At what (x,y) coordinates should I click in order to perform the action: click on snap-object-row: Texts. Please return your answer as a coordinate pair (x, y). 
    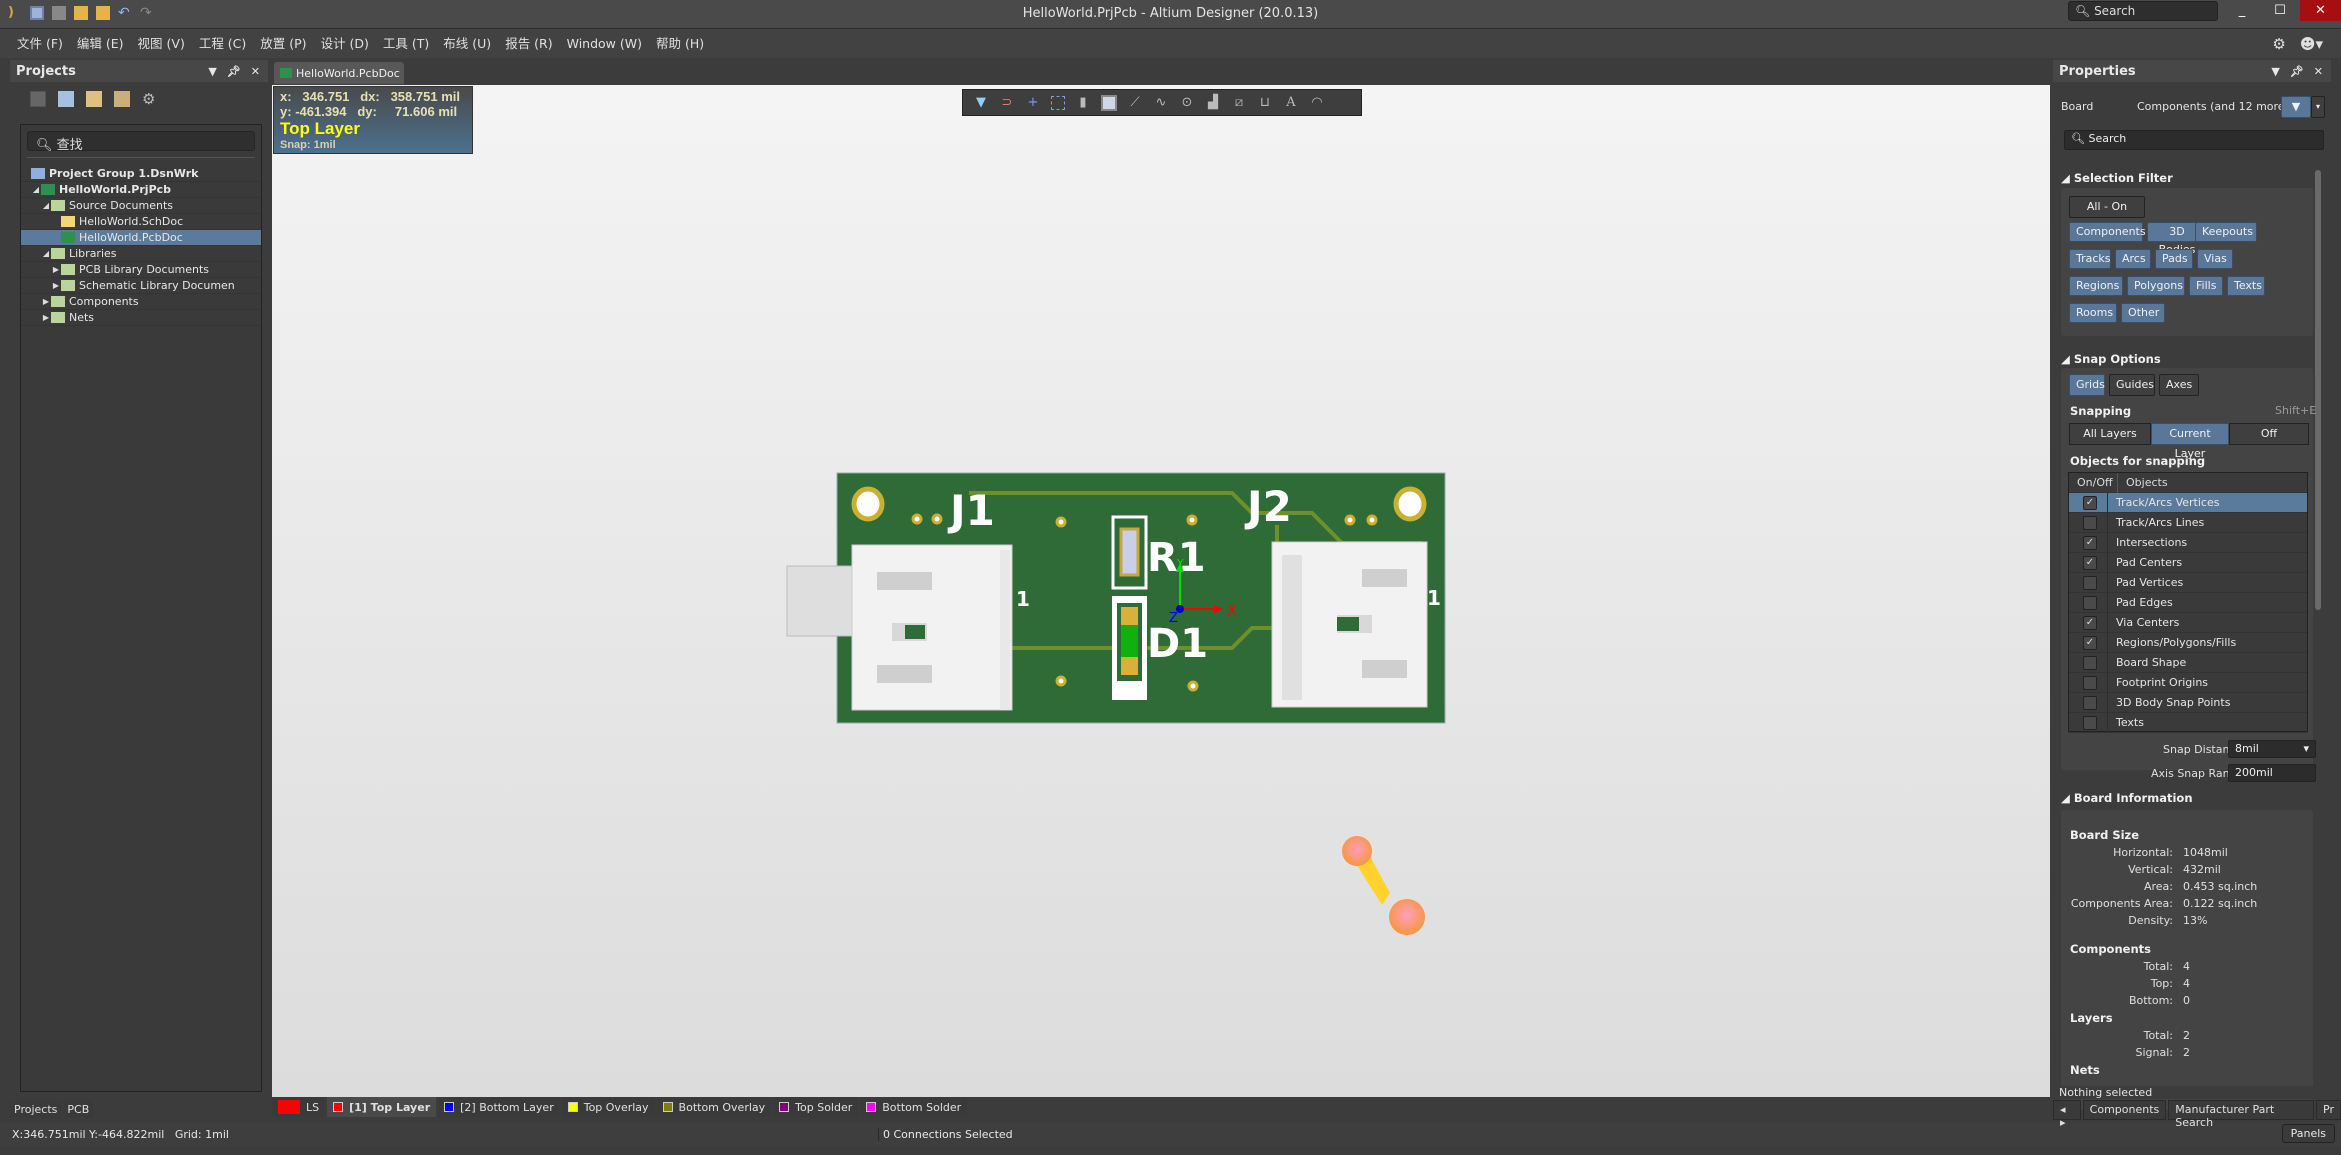
    Looking at the image, I should click on (2188, 722).